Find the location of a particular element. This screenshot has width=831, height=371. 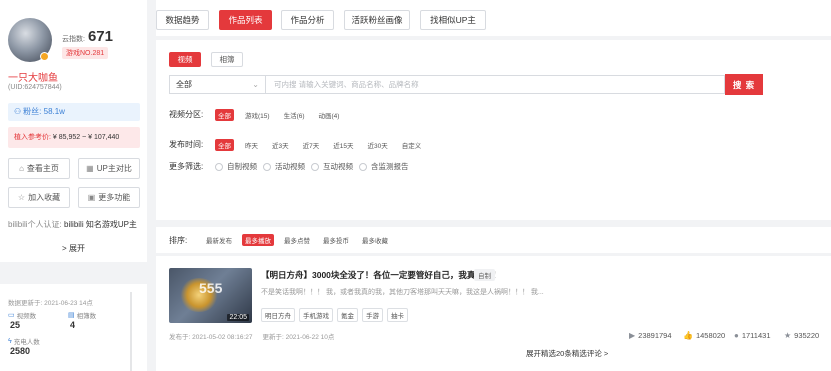

tab-similar-up: 找相似UP主 is located at coordinates (453, 20).